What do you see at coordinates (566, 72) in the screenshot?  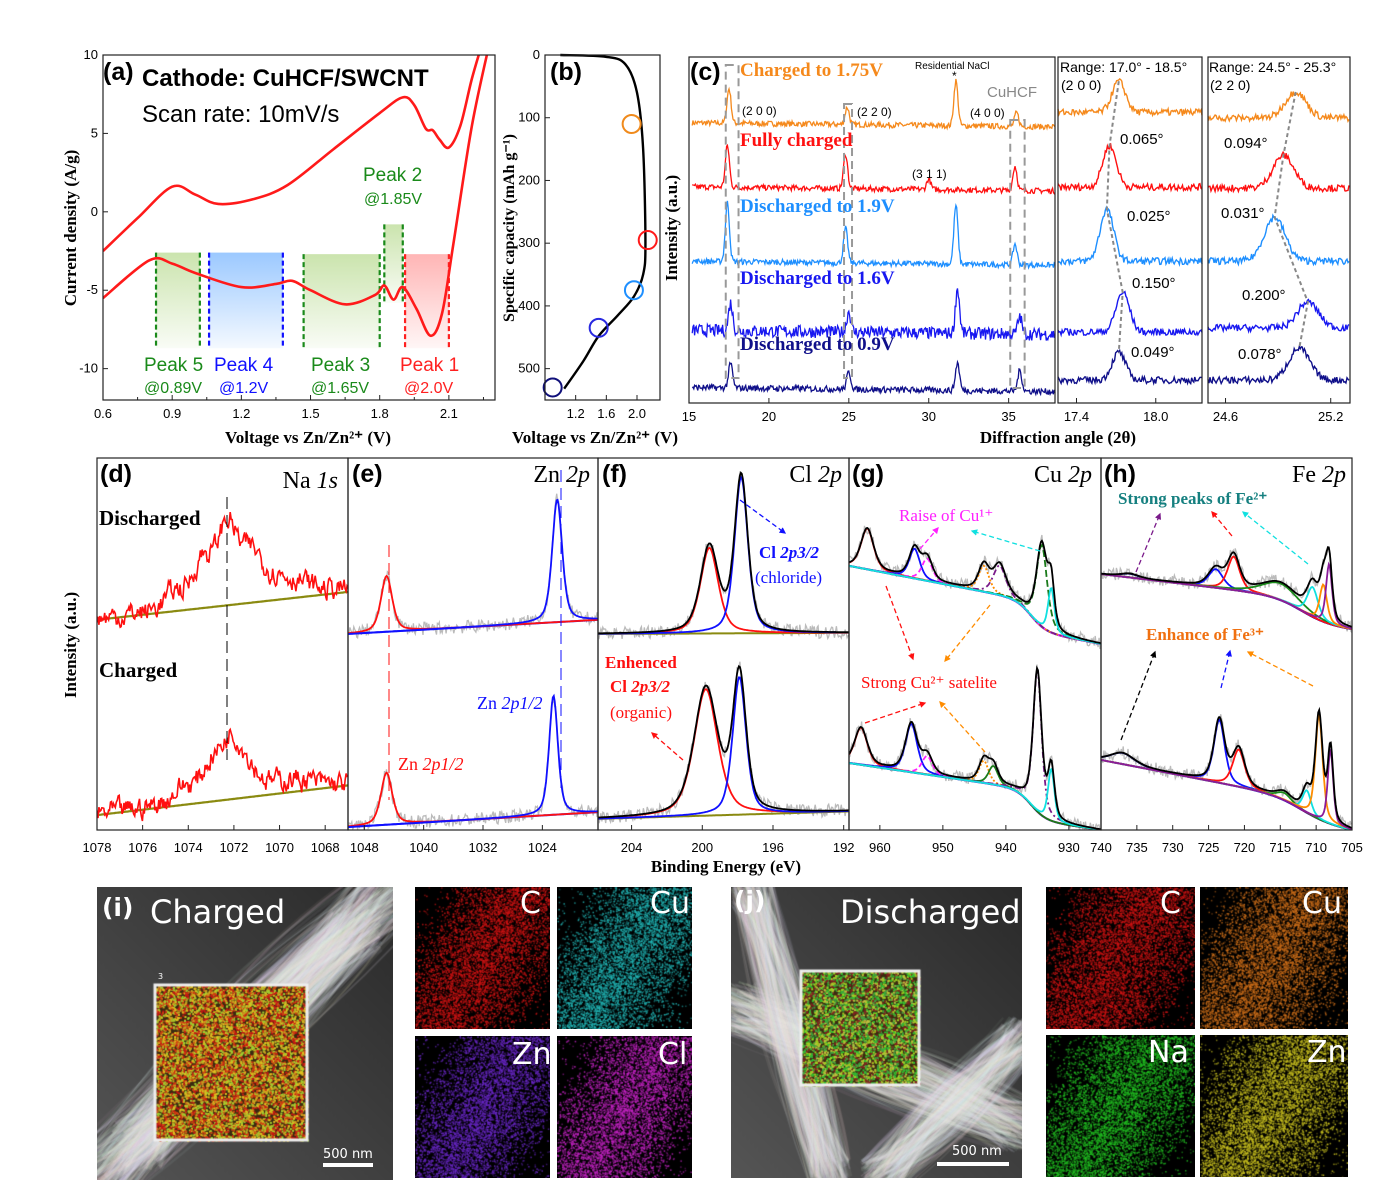 I see `panel-label-b: (b)` at bounding box center [566, 72].